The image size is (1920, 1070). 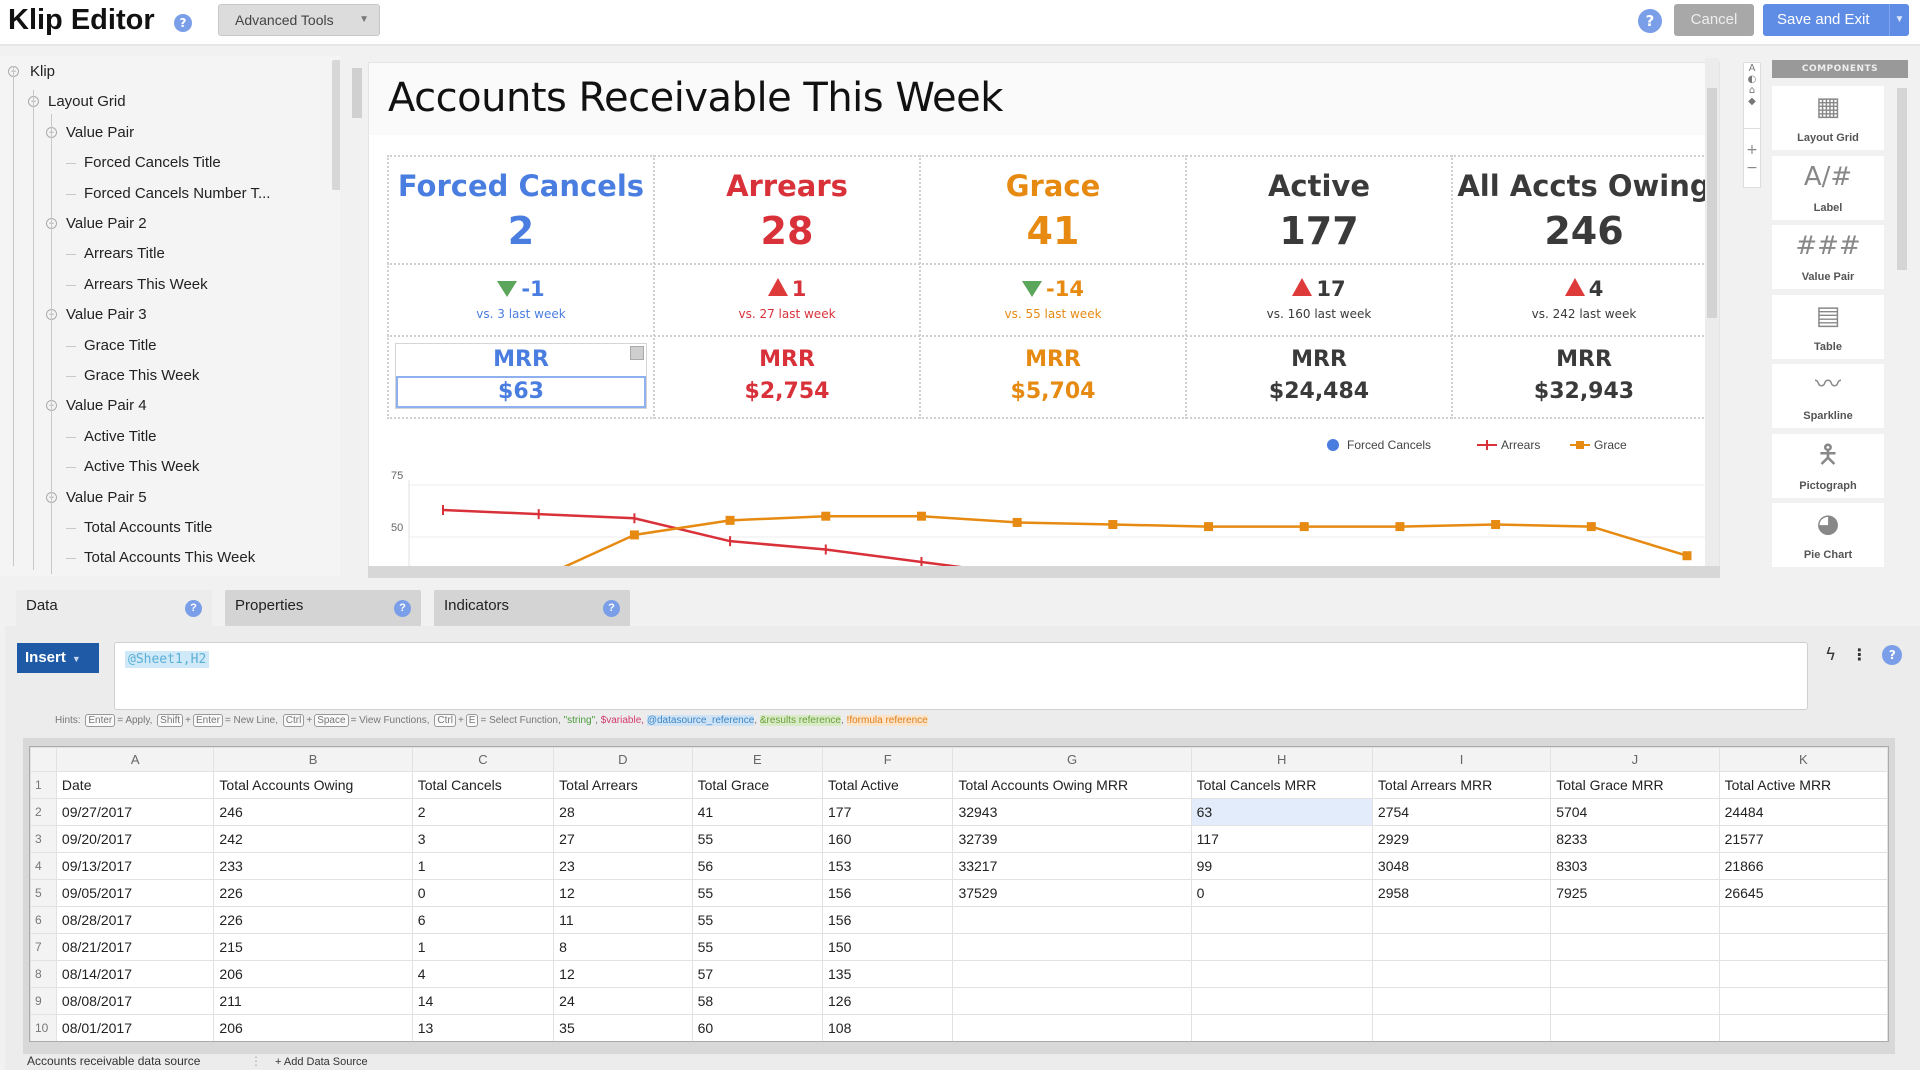 I want to click on table-cell: 23, so click(x=623, y=866).